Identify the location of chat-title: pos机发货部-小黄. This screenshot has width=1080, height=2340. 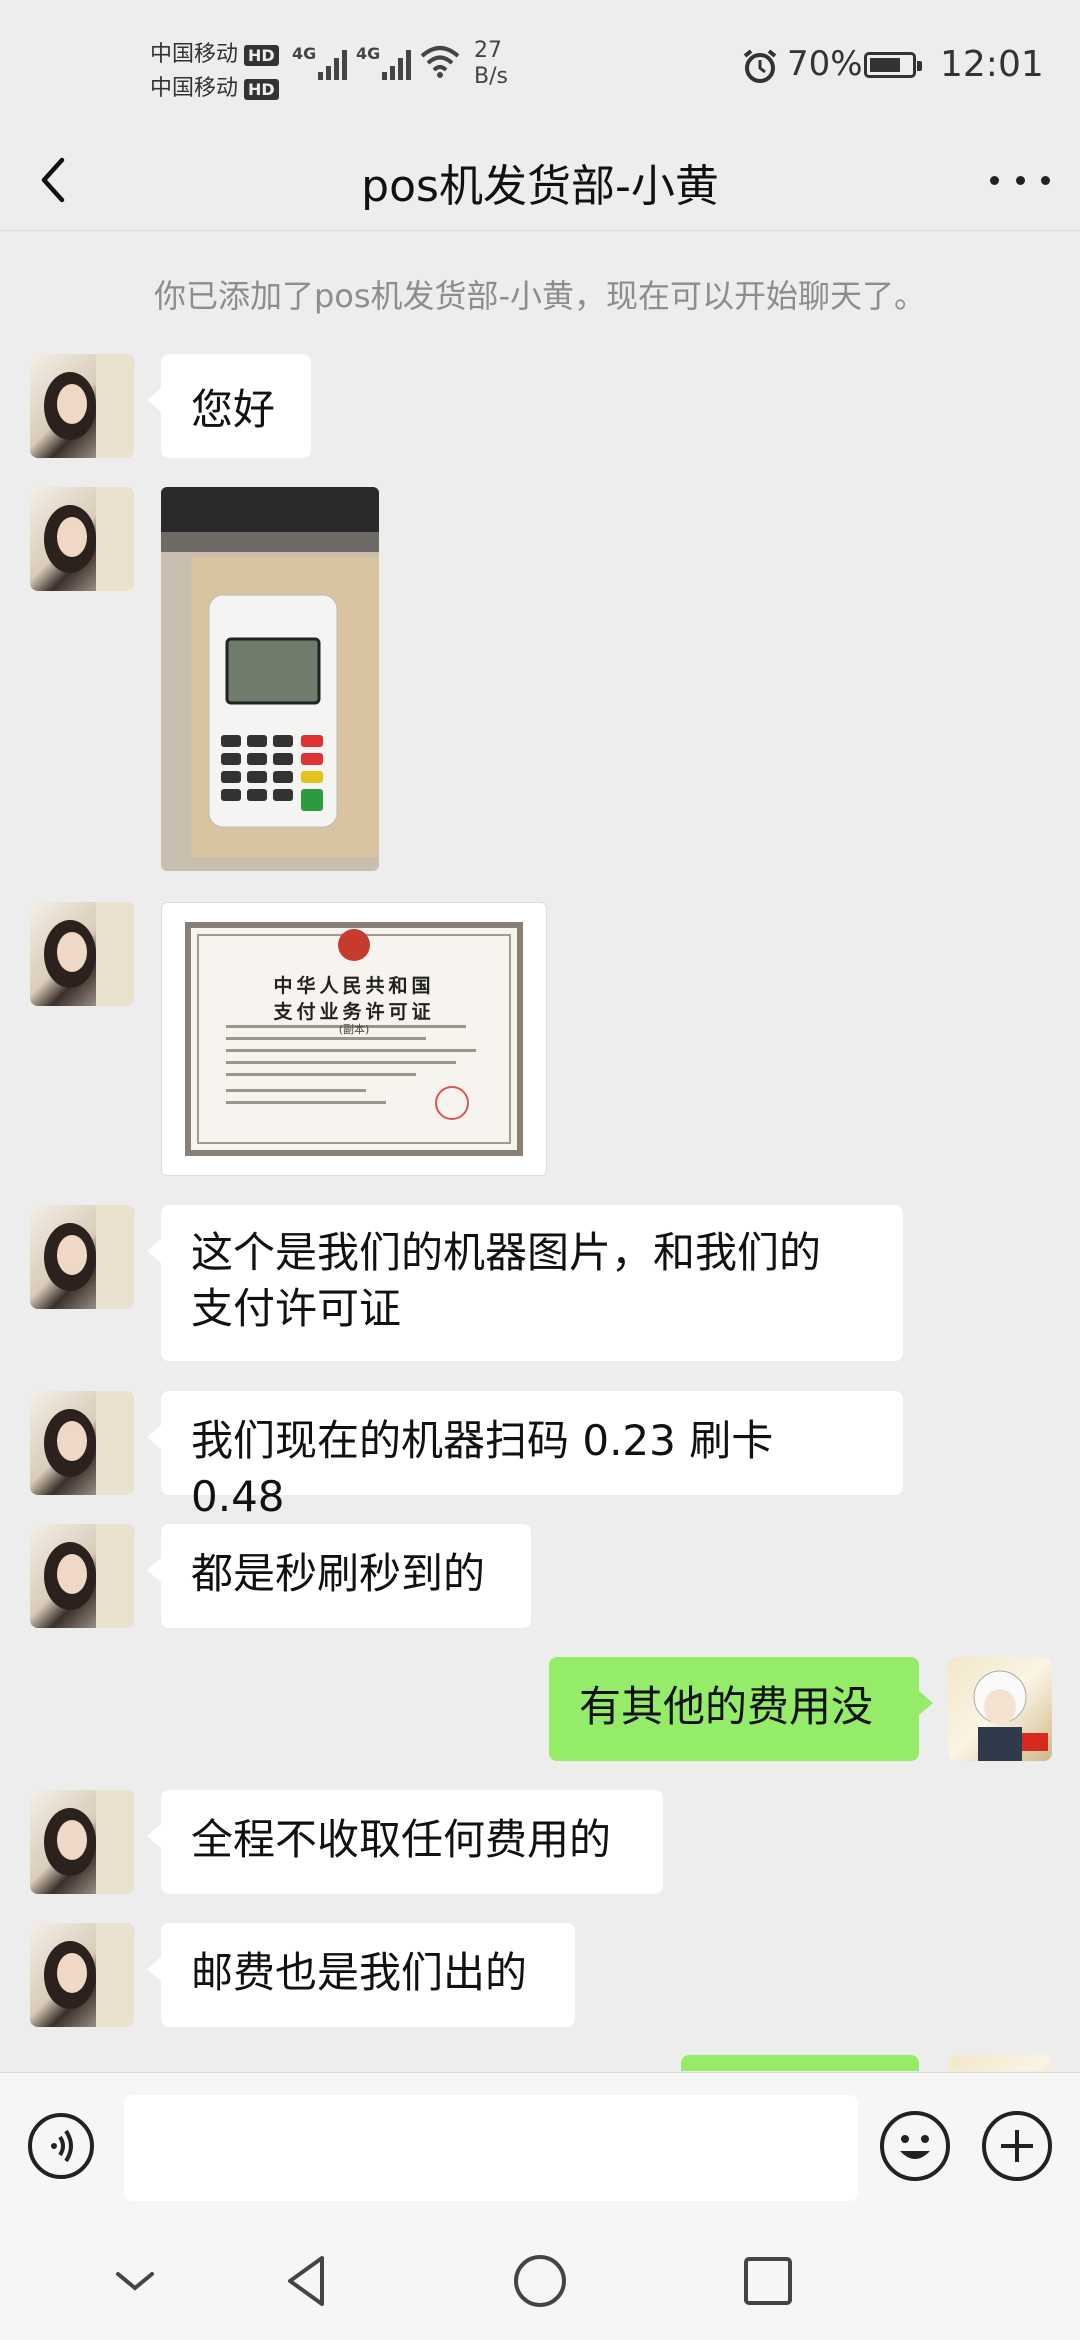
(540, 186).